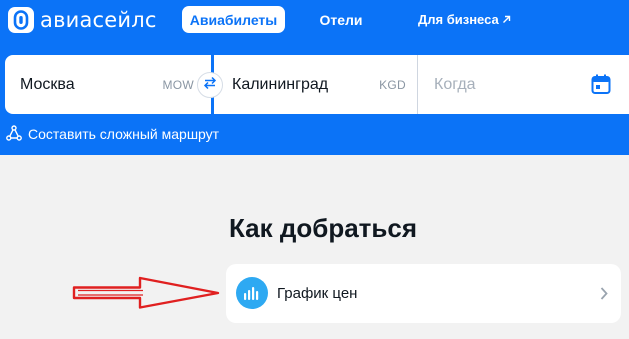  I want to click on swap-arrows-icon, so click(210, 85).